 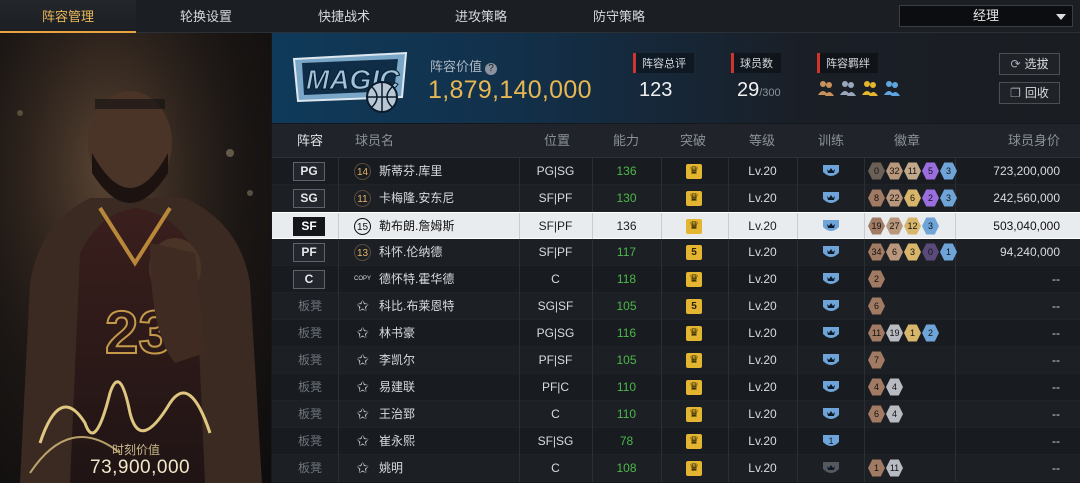 I want to click on badge-hexagon: 12, so click(x=912, y=226).